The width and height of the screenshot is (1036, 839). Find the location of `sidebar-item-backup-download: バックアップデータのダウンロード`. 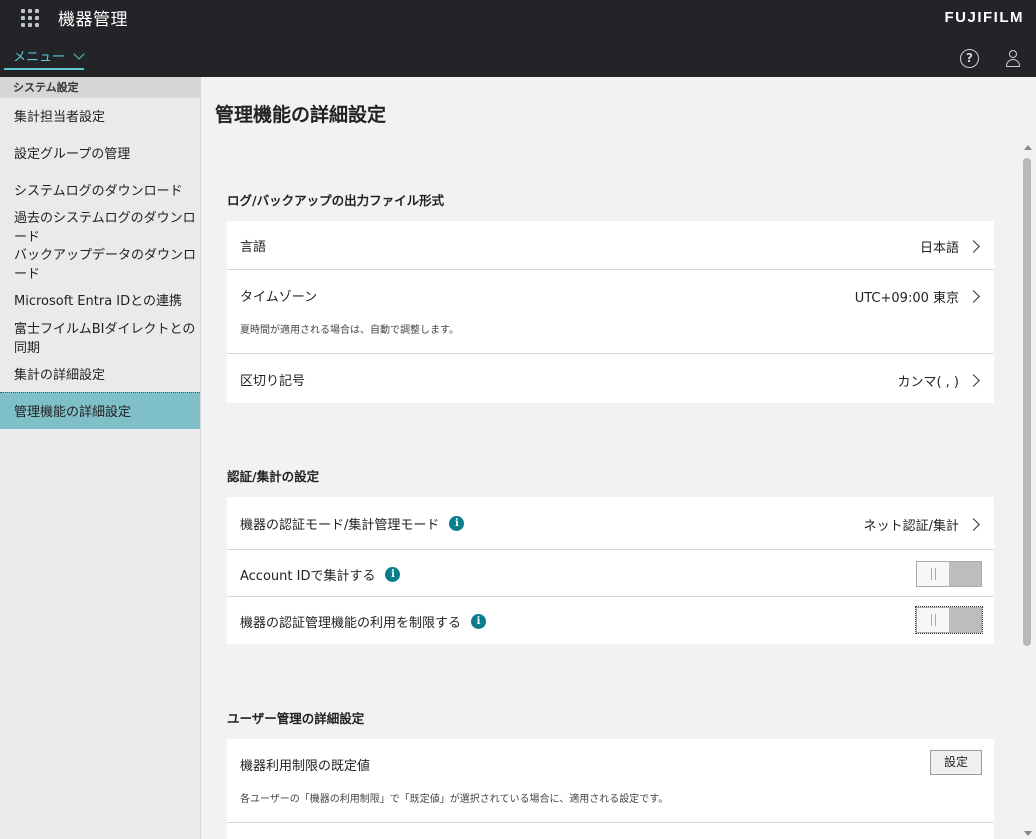

sidebar-item-backup-download: バックアップデータのダウンロード is located at coordinates (100, 263).